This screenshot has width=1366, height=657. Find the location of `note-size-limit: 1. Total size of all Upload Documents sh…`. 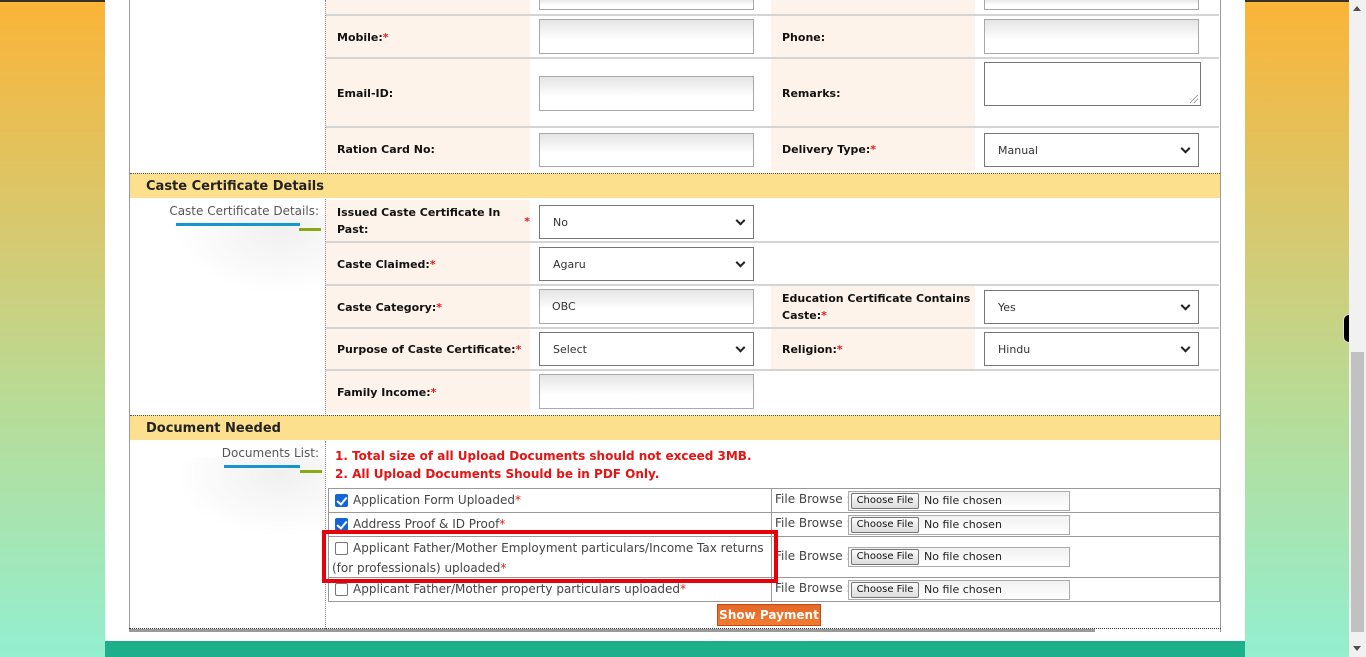

note-size-limit: 1. Total size of all Upload Documents sh… is located at coordinates (543, 456).